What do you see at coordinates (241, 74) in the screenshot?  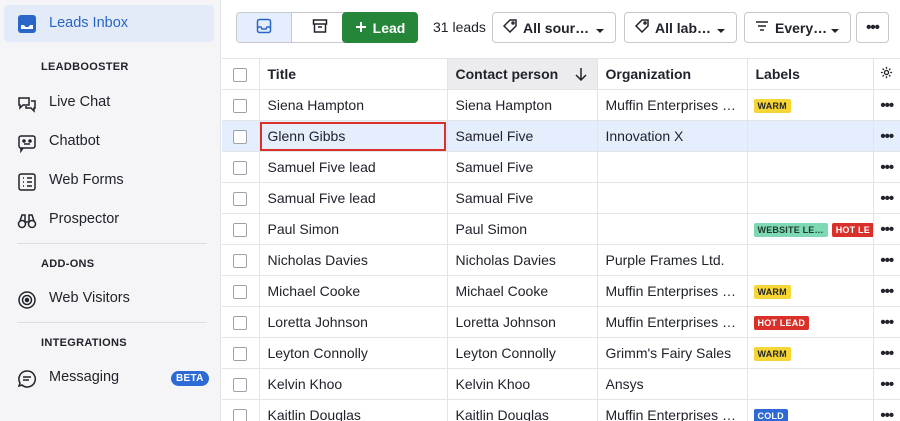 I see `select-all-checkbox-cell` at bounding box center [241, 74].